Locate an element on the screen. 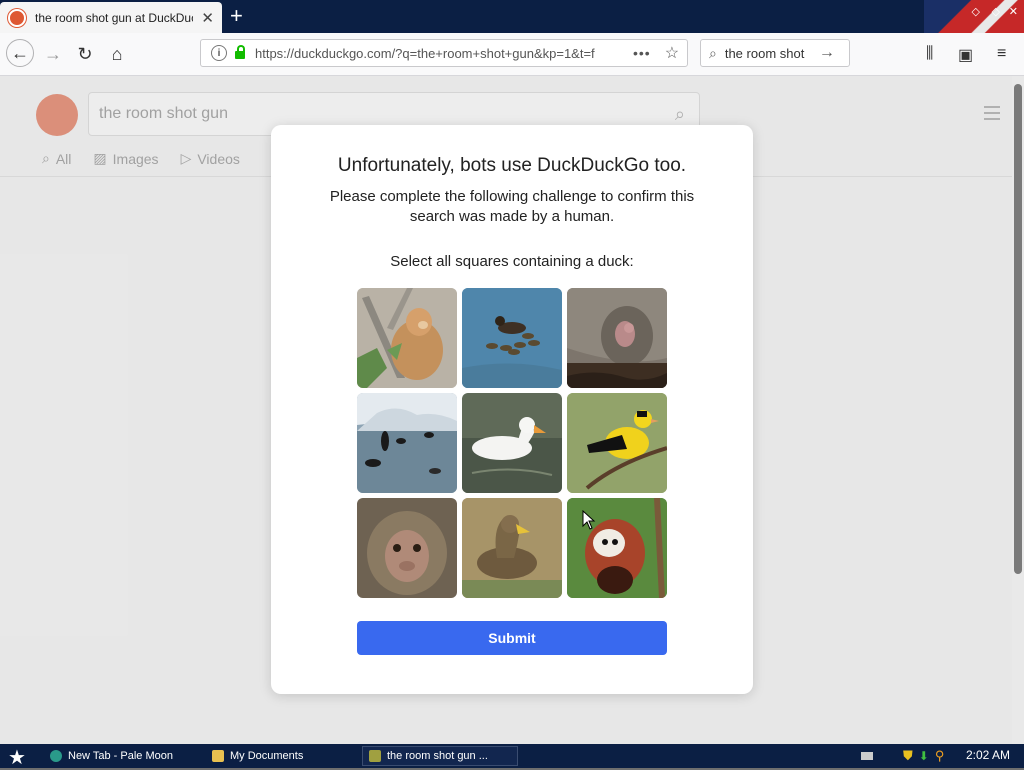 This screenshot has width=1024, height=770. network-icon: ⬇ is located at coordinates (924, 756).